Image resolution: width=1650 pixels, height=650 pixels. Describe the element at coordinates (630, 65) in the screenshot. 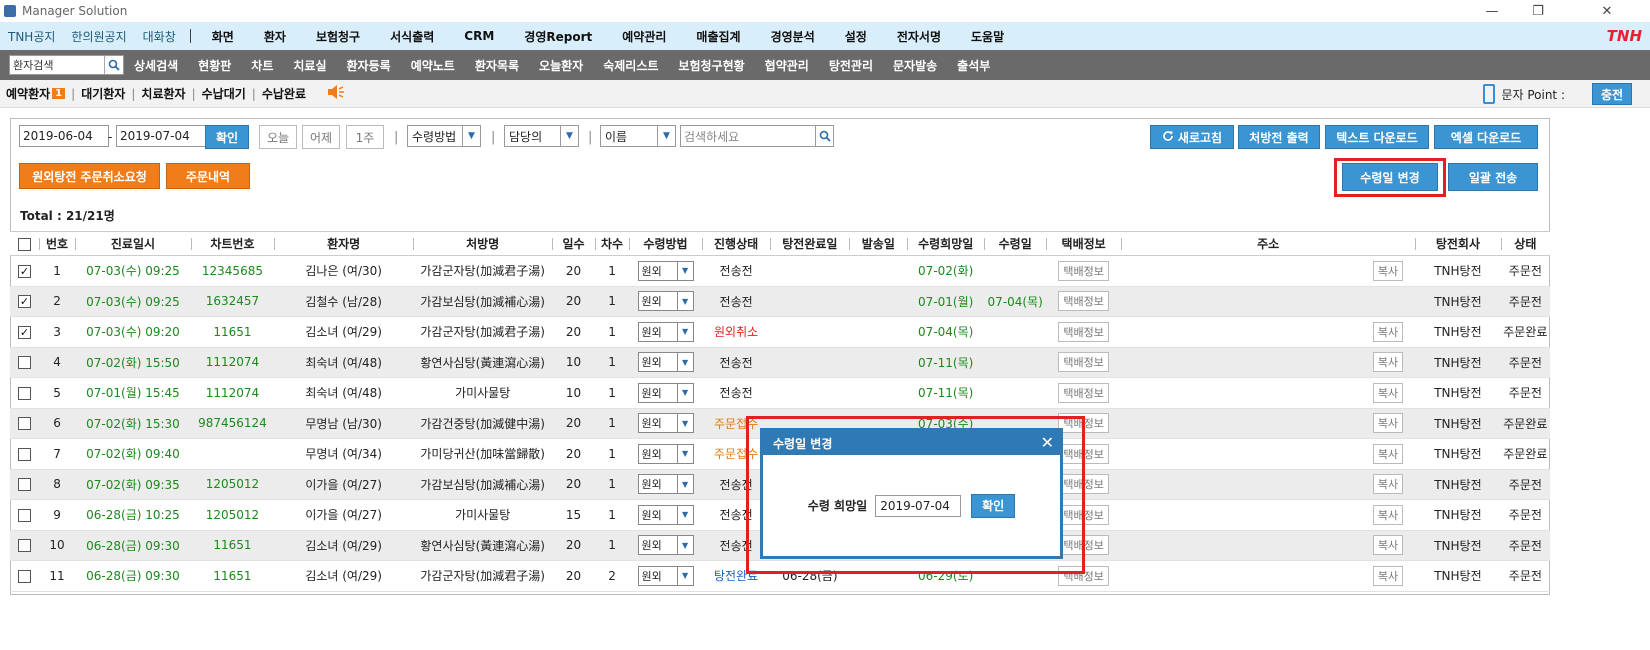

I see `tool-homework-list: 숙제리스트` at that location.